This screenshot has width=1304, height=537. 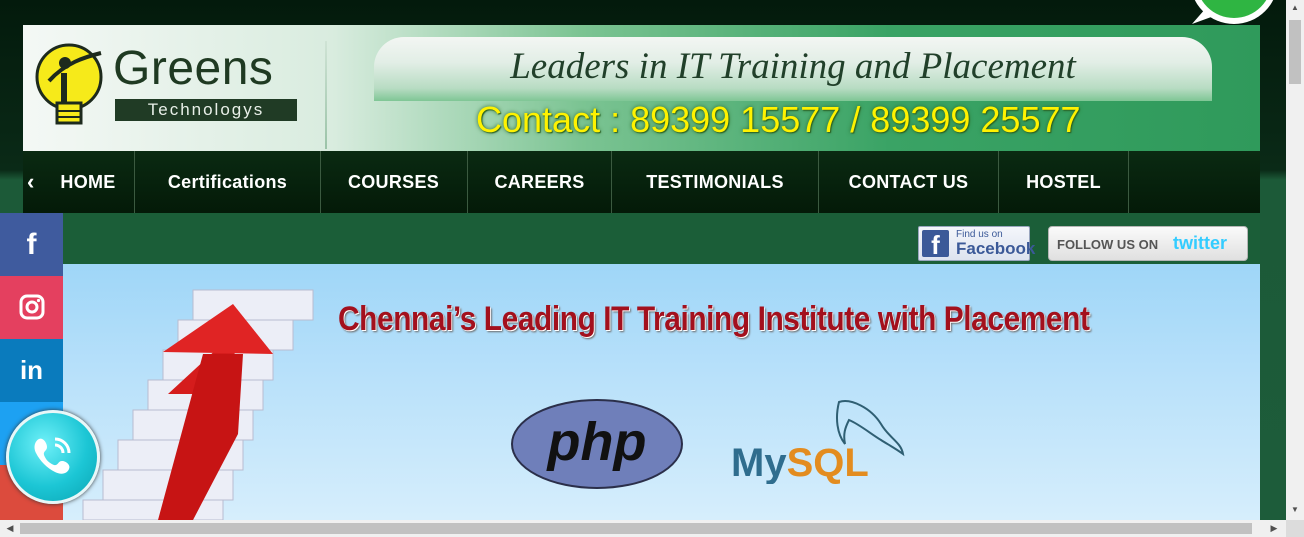 What do you see at coordinates (1295, 52) in the screenshot?
I see `vertical-scroll-thumb` at bounding box center [1295, 52].